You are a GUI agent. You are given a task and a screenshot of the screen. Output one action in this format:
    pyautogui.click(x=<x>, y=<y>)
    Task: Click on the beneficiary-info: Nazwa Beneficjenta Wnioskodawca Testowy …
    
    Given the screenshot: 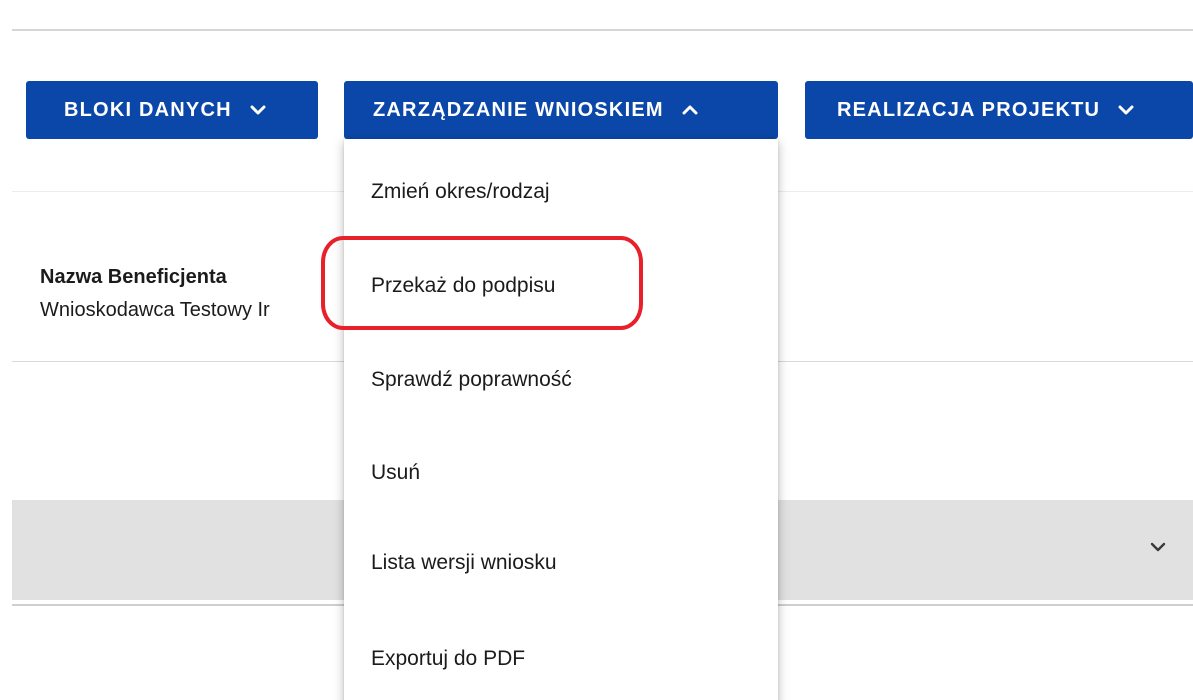 What is the action you would take?
    pyautogui.click(x=155, y=294)
    